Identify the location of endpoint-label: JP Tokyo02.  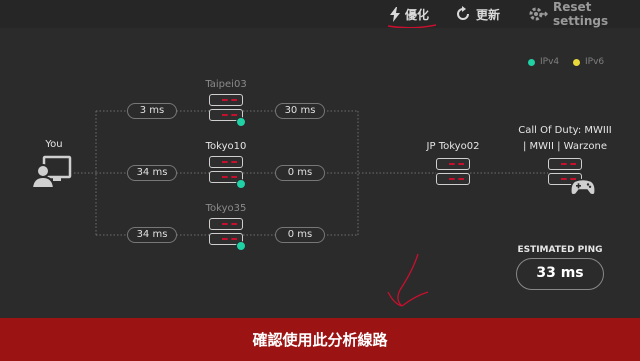
(453, 146).